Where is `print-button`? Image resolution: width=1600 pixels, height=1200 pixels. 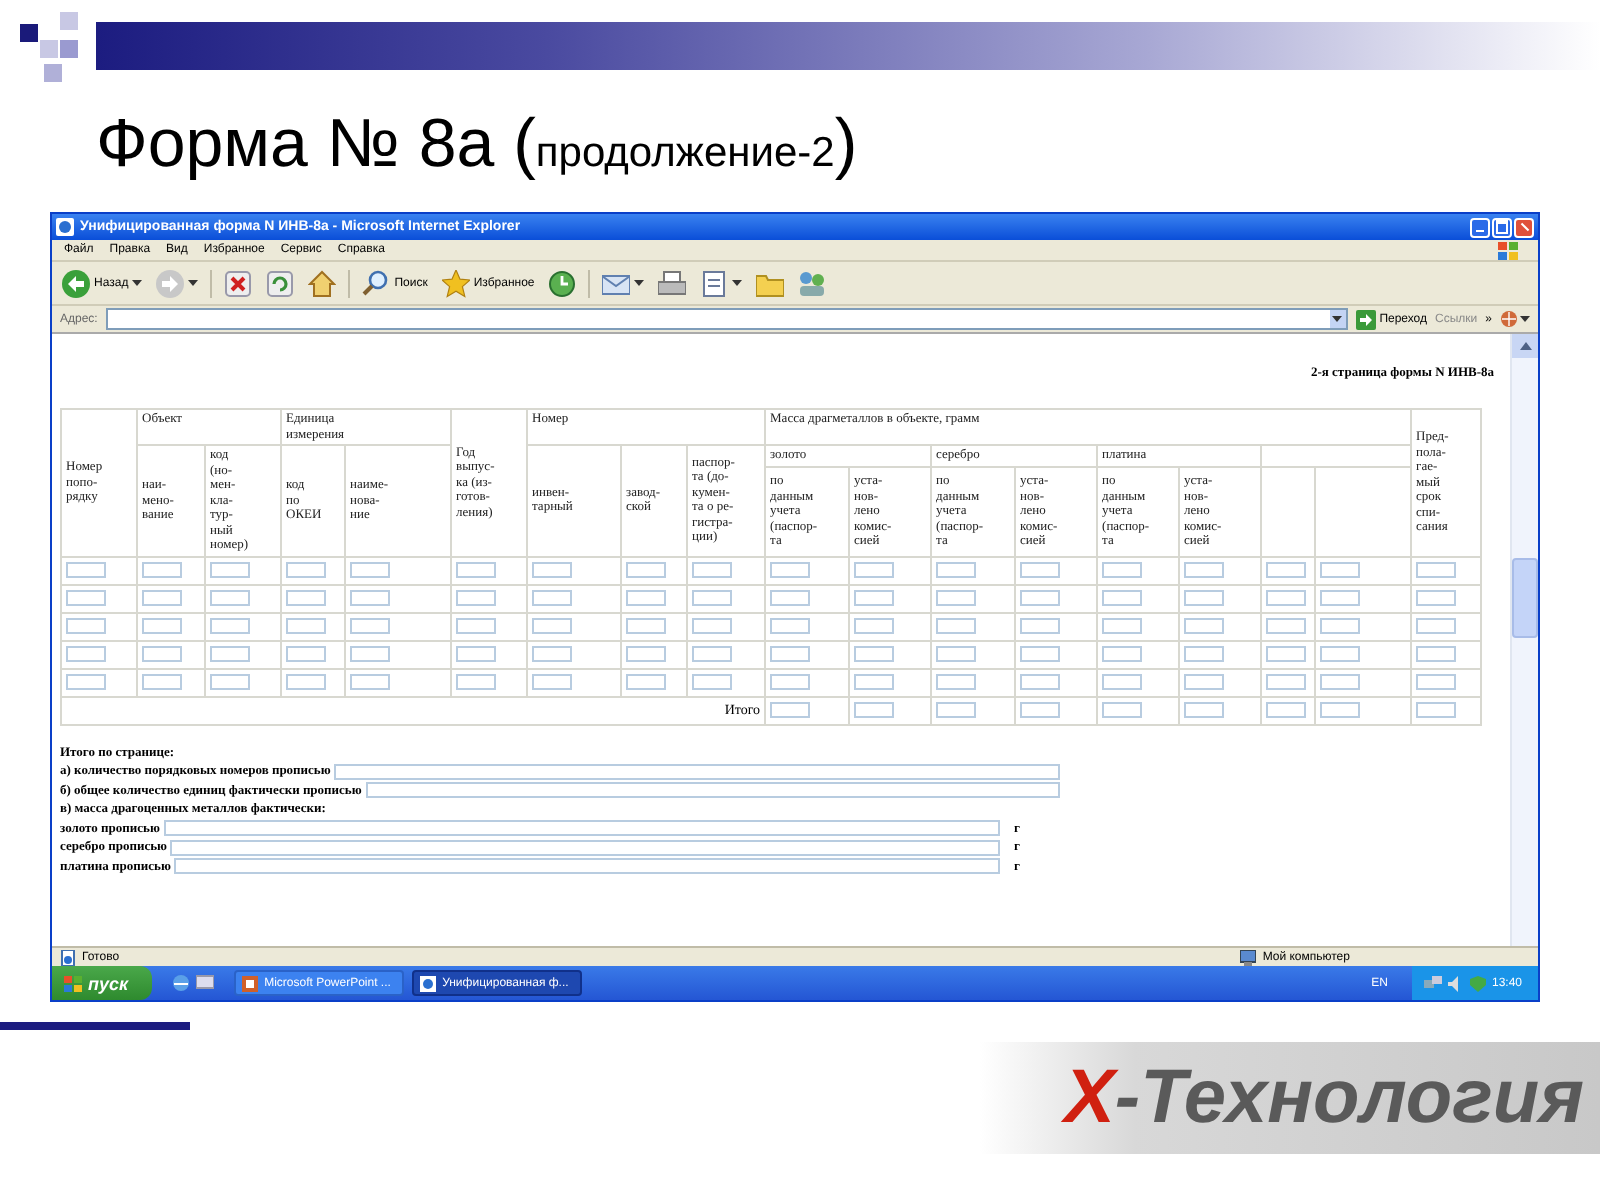 print-button is located at coordinates (672, 283).